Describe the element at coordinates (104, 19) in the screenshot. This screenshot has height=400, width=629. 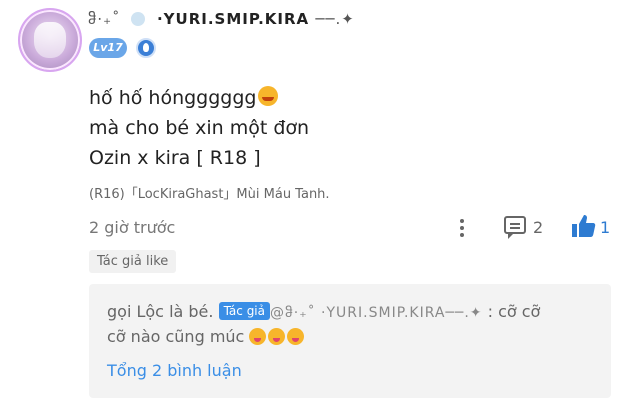
I see `username-prefix: ჵ⋅₊˚` at that location.